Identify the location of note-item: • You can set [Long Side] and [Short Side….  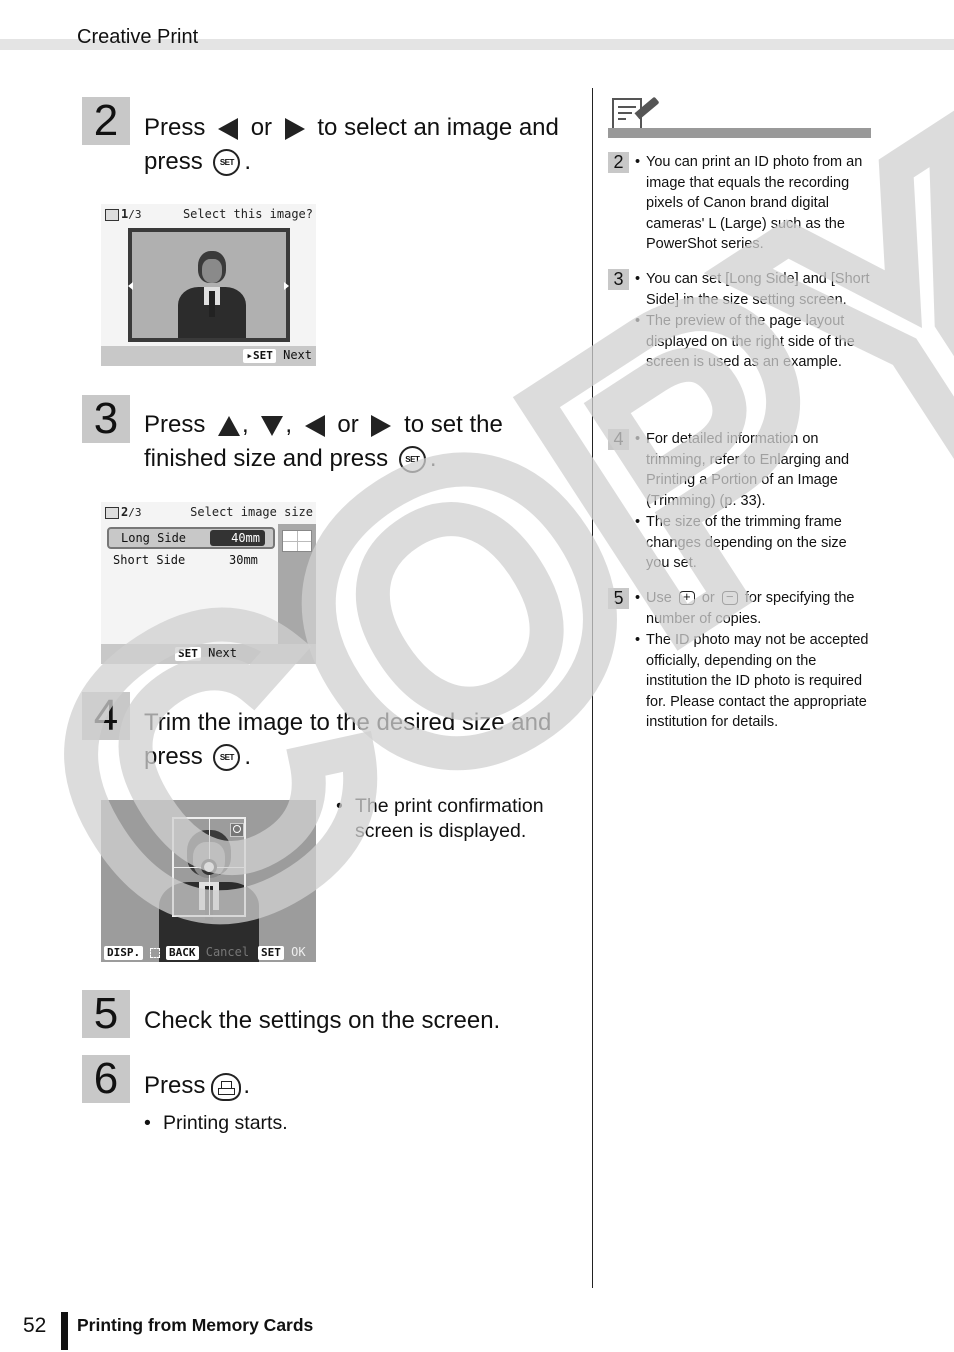
(740, 289).